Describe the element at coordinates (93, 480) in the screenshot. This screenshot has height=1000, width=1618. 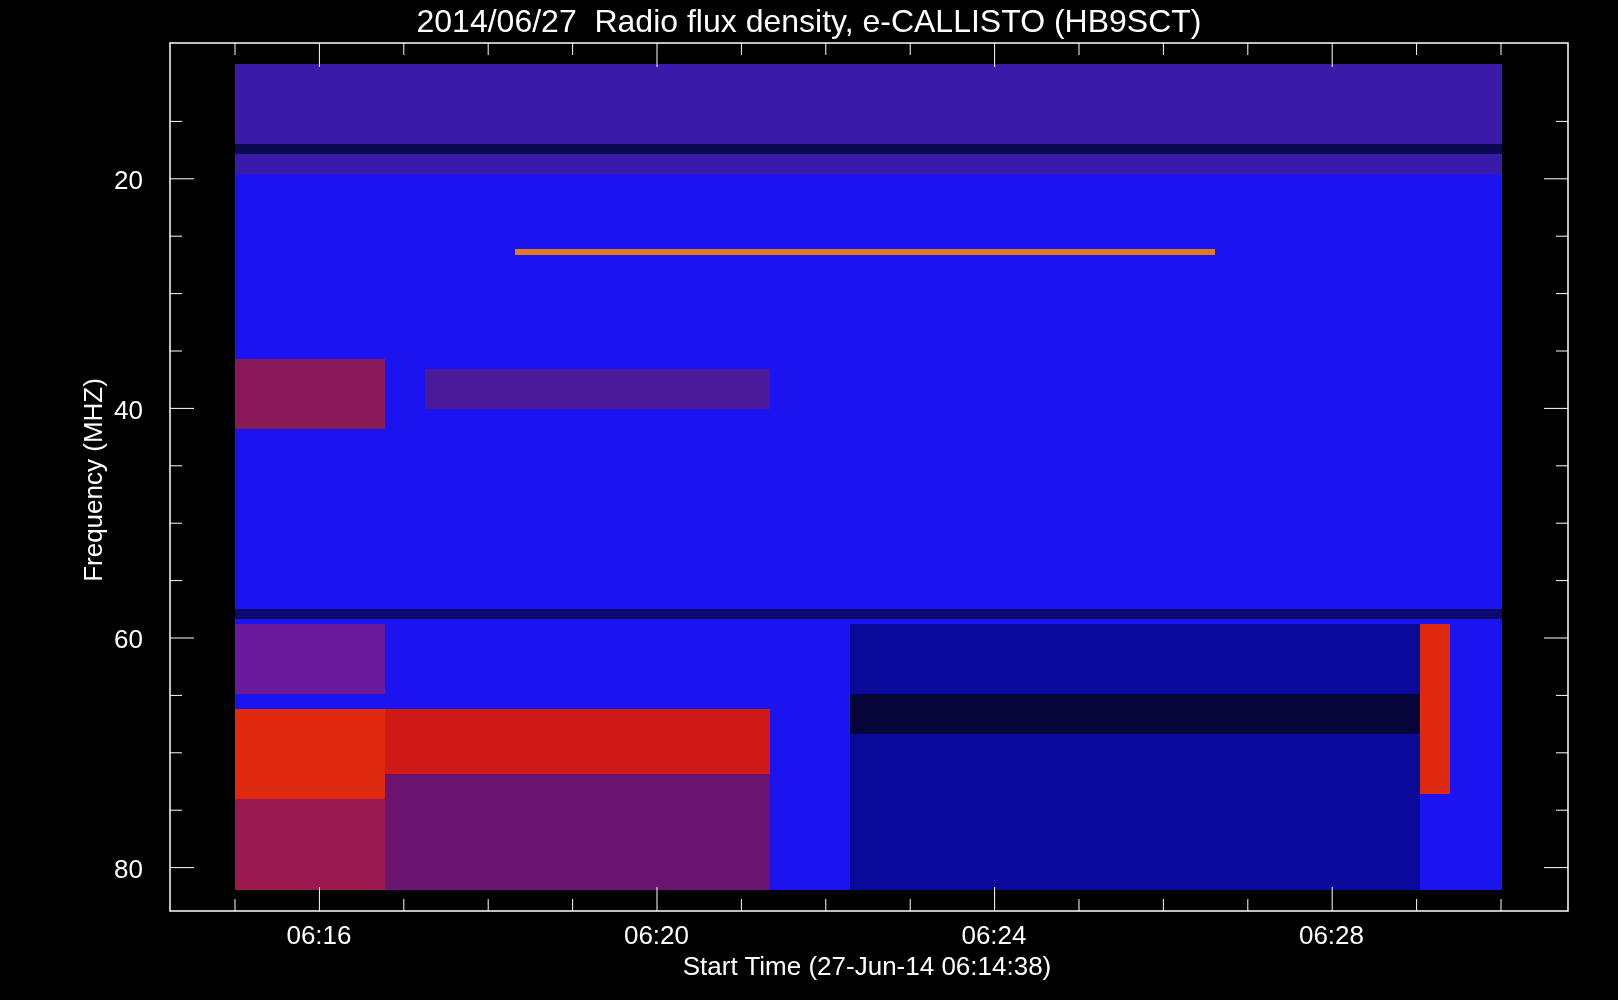
I see `axis-label: Frequency (MHZ)` at that location.